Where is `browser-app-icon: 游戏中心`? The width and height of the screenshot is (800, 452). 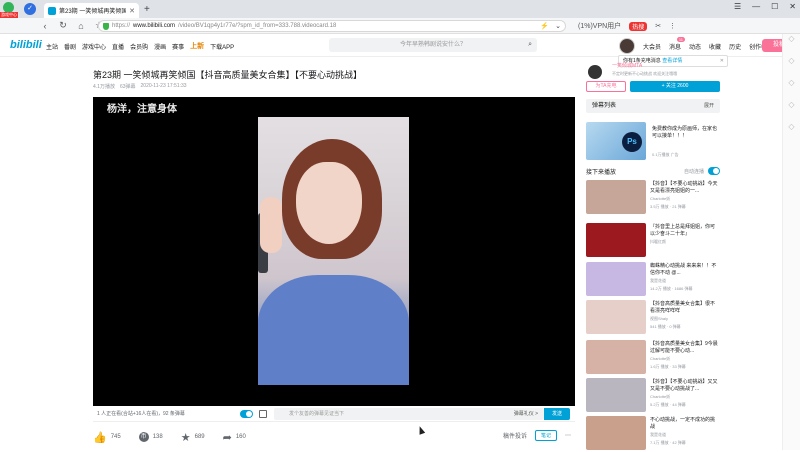 browser-app-icon: 游戏中心 is located at coordinates (9, 9).